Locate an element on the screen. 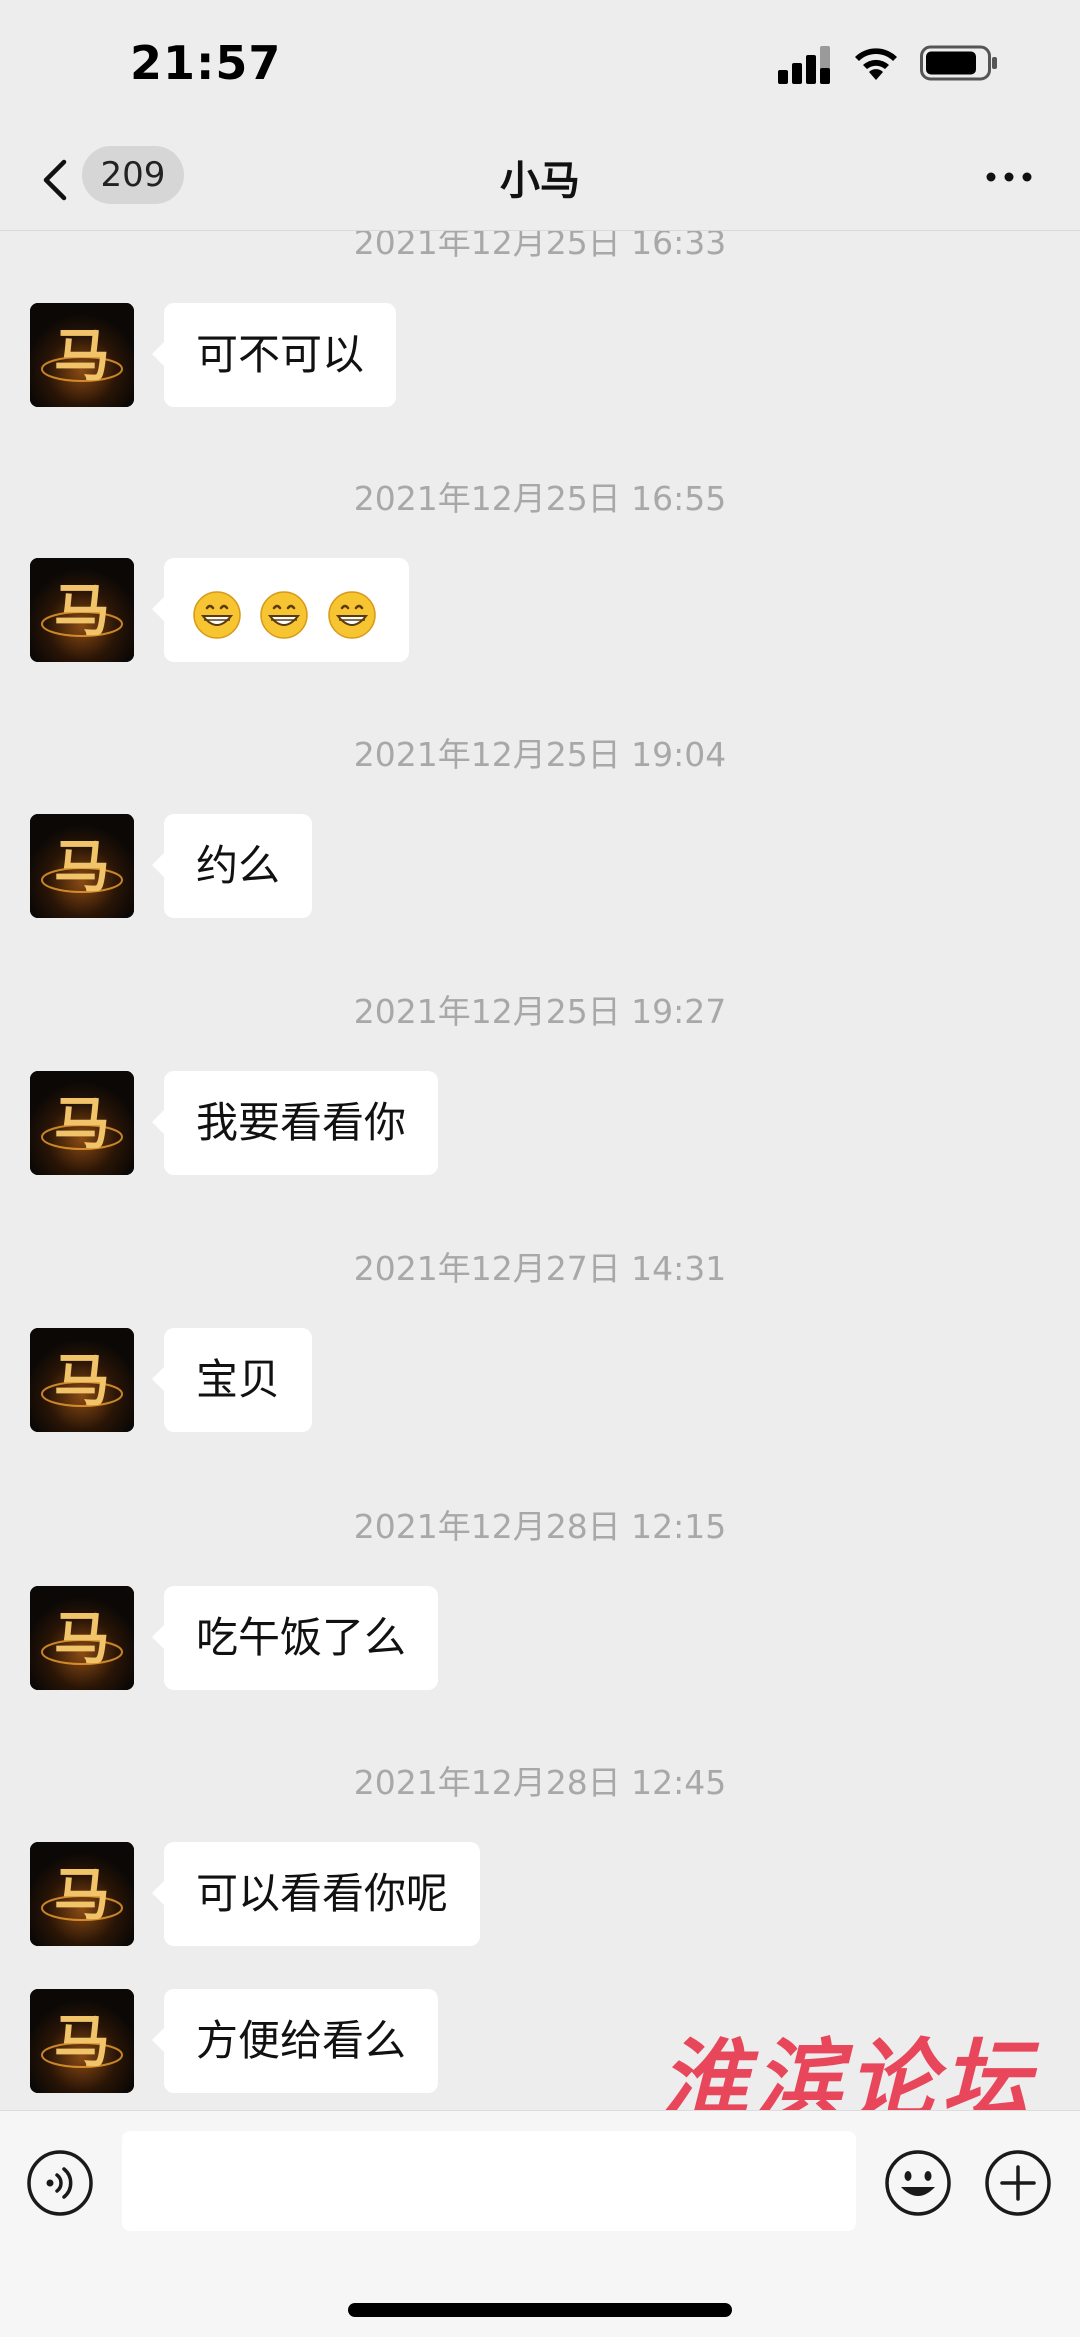  nav-bar: 209 小马 is located at coordinates (540, 180).